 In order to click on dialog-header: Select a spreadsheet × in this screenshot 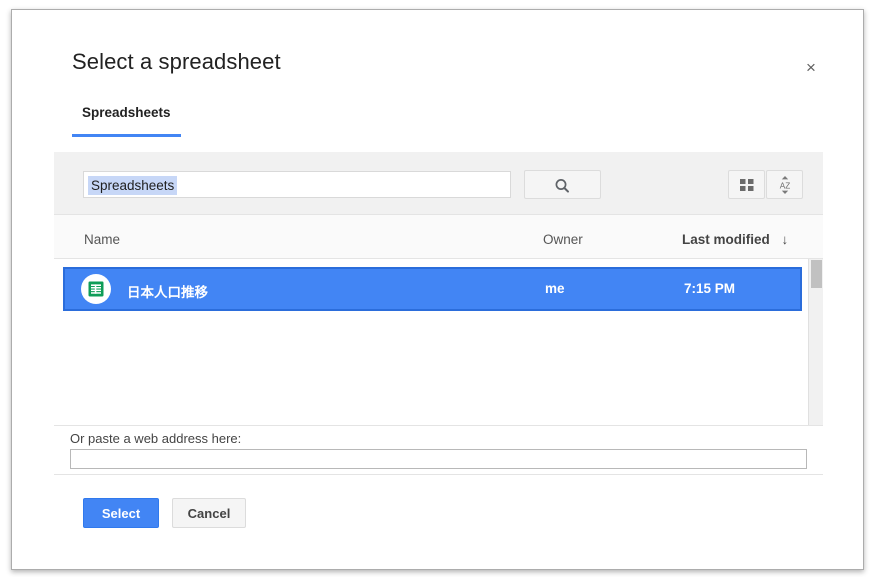, I will do `click(437, 45)`.